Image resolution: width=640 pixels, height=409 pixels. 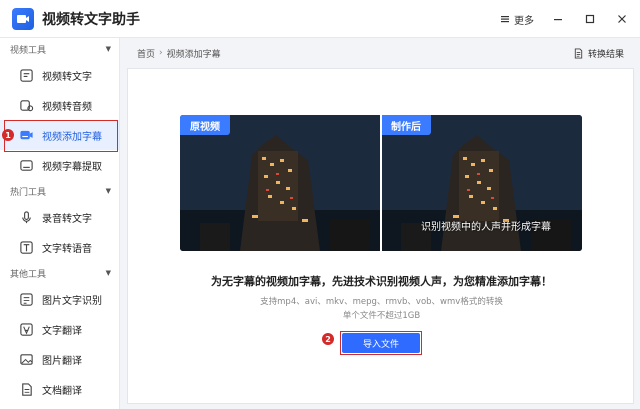 I want to click on title-bar: 视频转文字助手 更多, so click(x=320, y=19).